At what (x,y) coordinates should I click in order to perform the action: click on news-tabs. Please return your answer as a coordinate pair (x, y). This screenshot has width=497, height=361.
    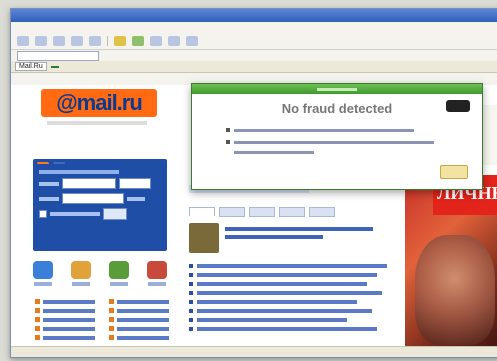
    Looking at the image, I should click on (262, 212).